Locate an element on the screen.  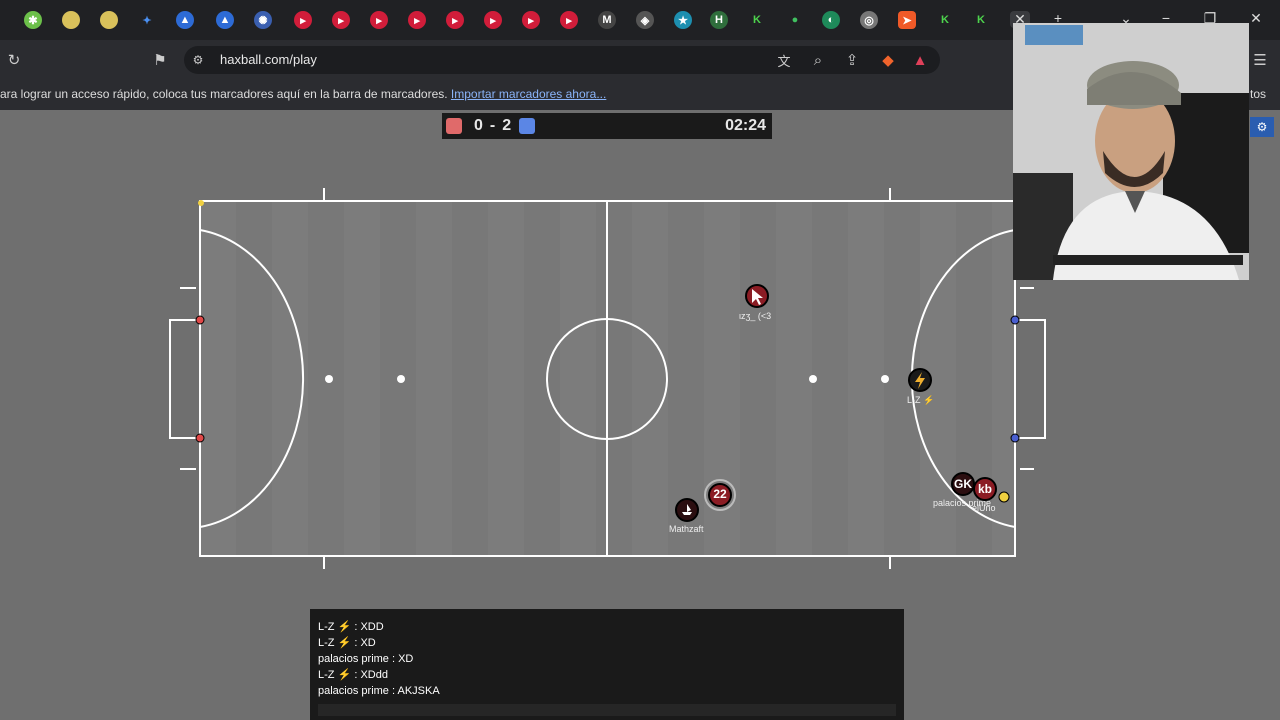
chat-message: palacios prime : AKJSKA is located at coordinates (379, 691).